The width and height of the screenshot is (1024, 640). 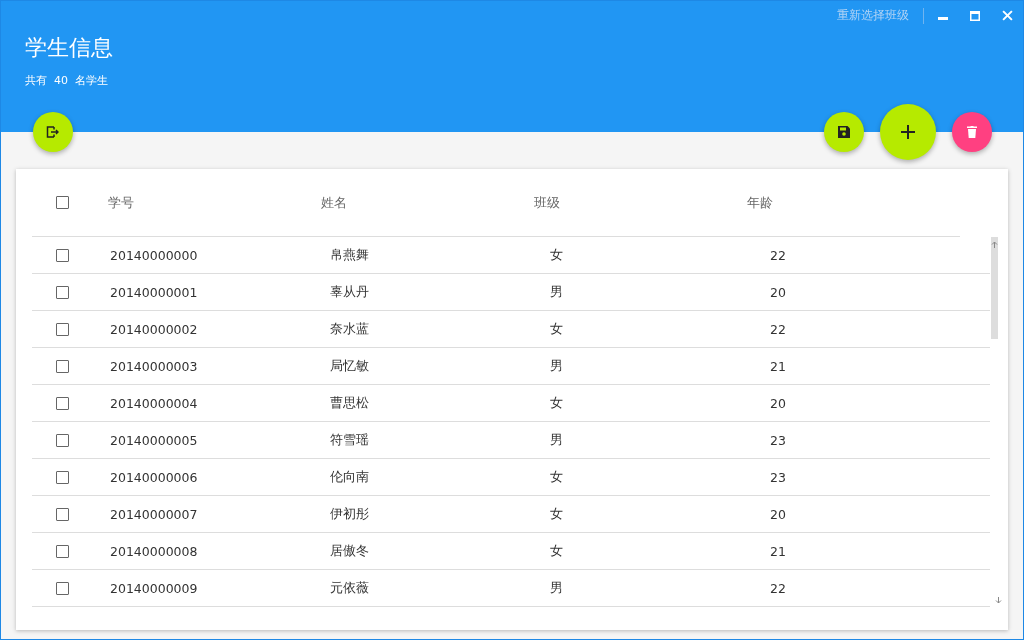 I want to click on table-cell-text: 伊初彤, so click(x=350, y=514).